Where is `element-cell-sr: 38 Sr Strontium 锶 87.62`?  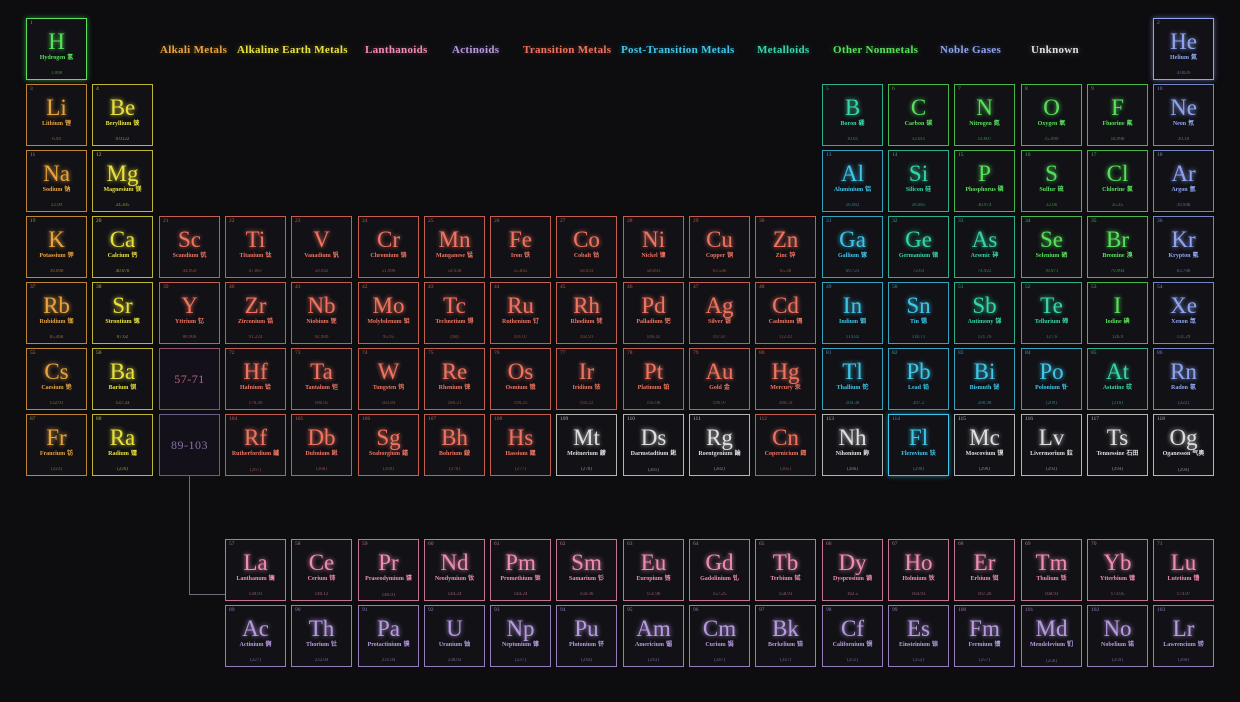
element-cell-sr: 38 Sr Strontium 锶 87.62 is located at coordinates (122, 313).